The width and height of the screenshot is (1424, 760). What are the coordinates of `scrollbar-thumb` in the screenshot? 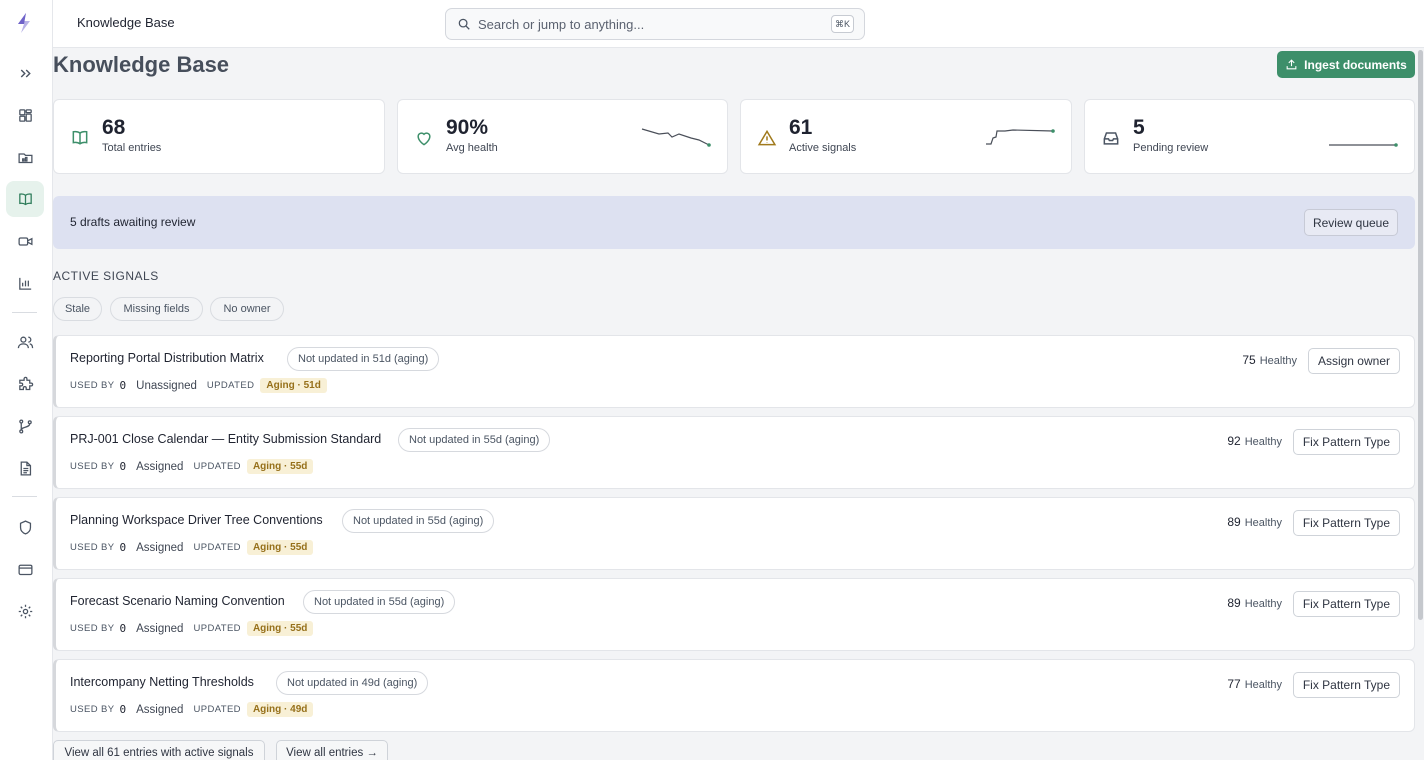 It's located at (1420, 335).